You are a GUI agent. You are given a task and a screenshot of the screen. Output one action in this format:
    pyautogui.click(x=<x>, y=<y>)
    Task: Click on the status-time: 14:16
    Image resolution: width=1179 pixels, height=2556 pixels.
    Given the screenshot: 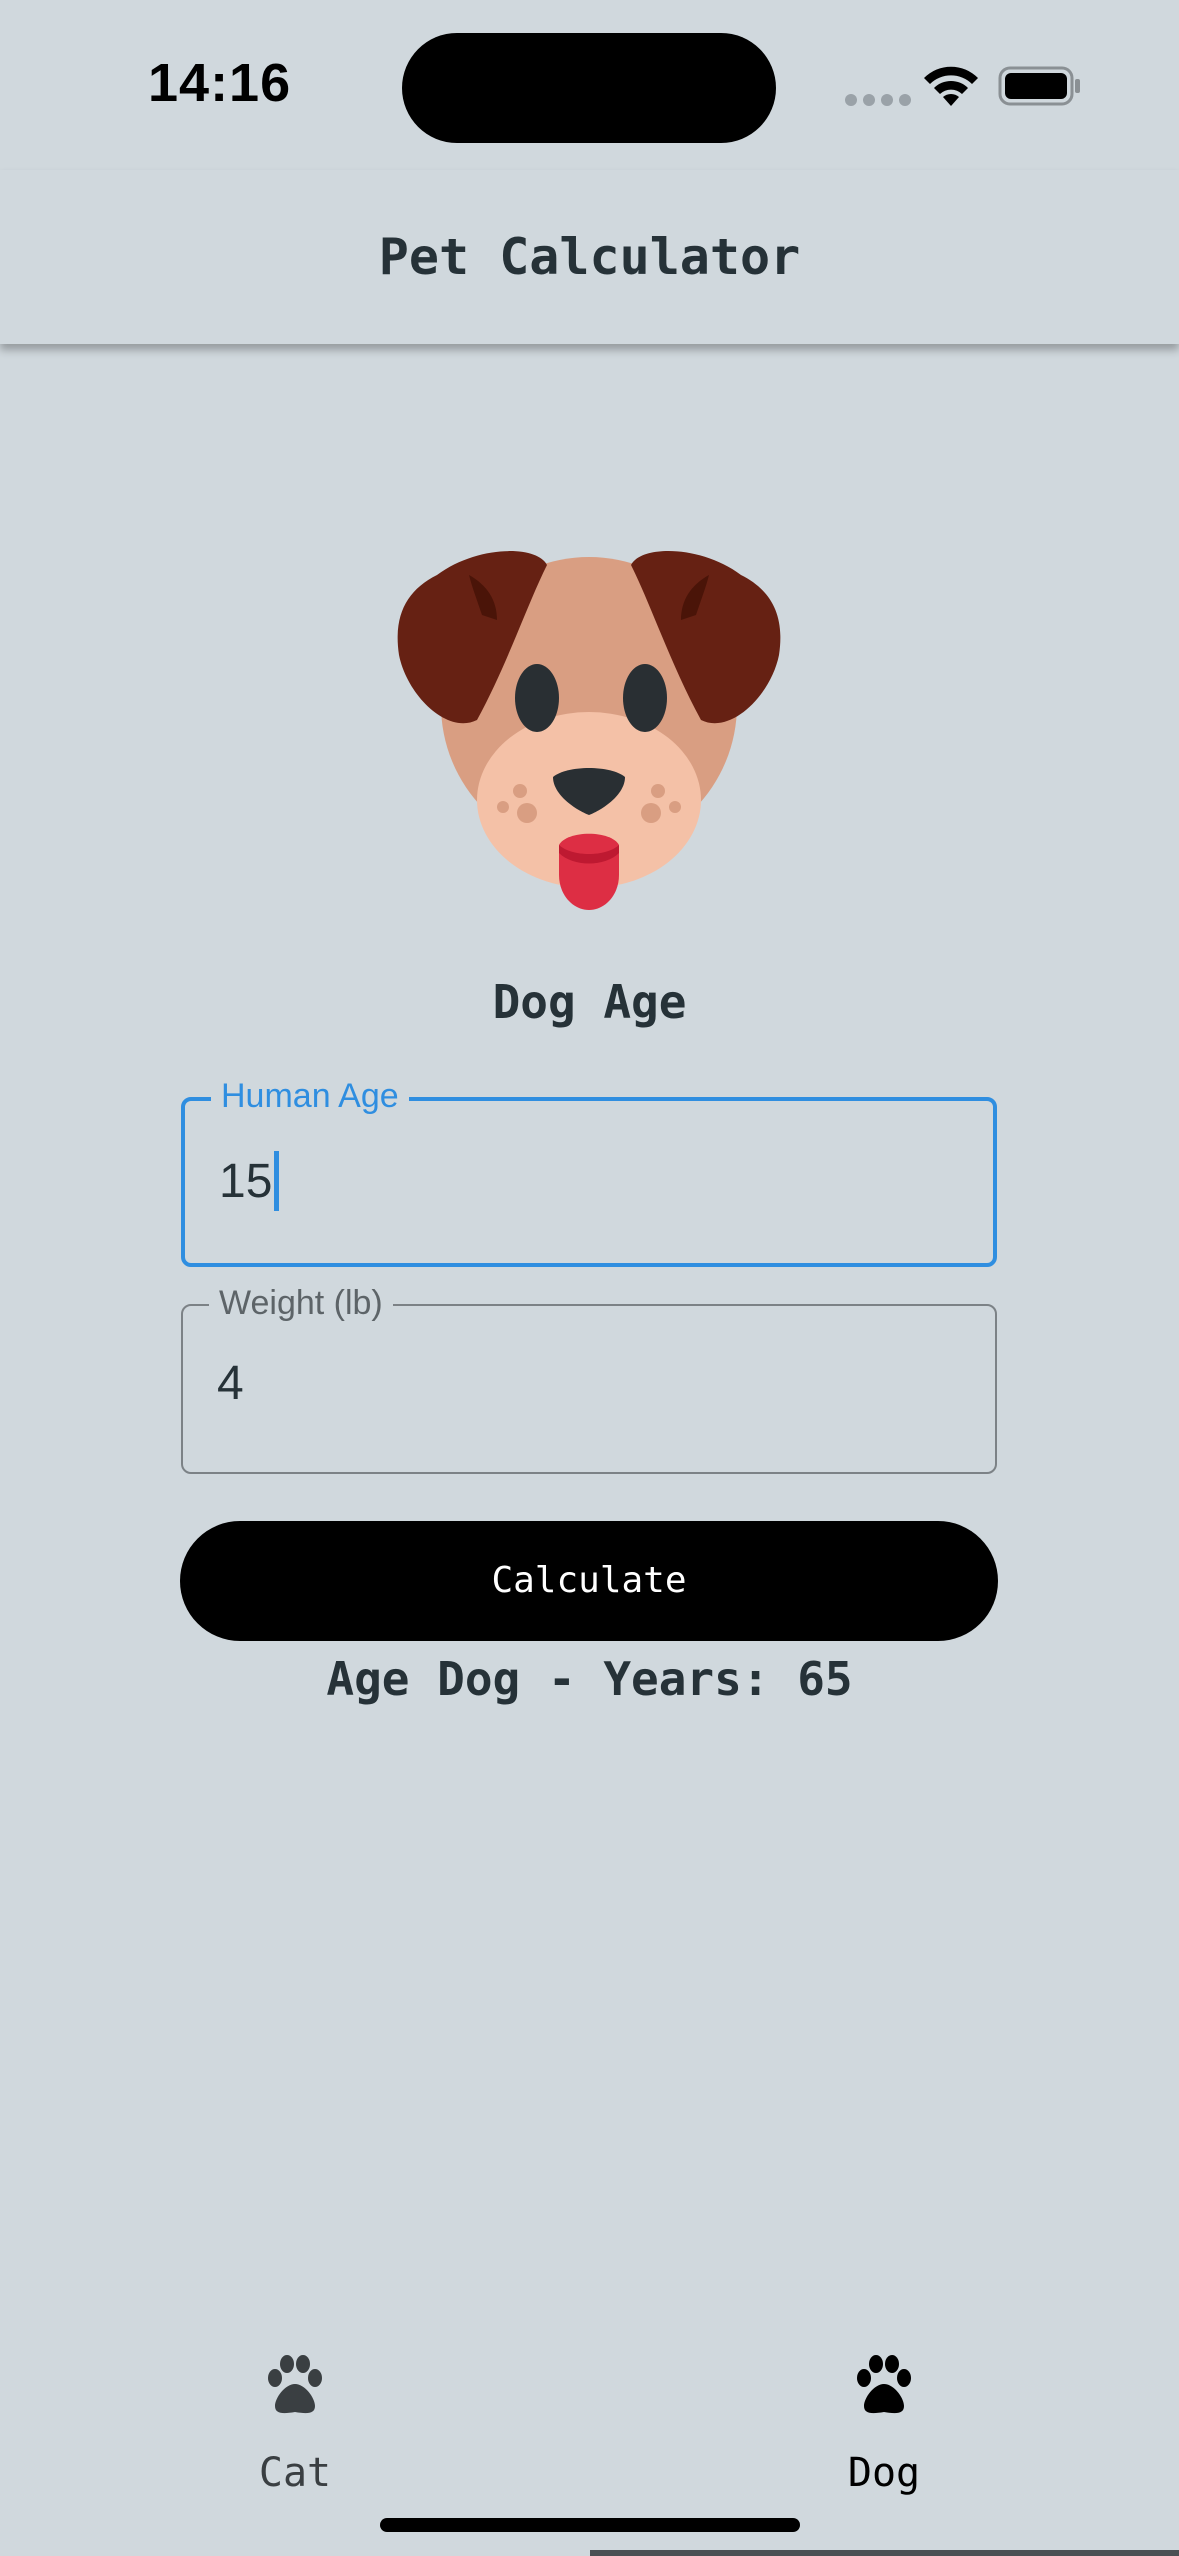 What is the action you would take?
    pyautogui.click(x=220, y=83)
    